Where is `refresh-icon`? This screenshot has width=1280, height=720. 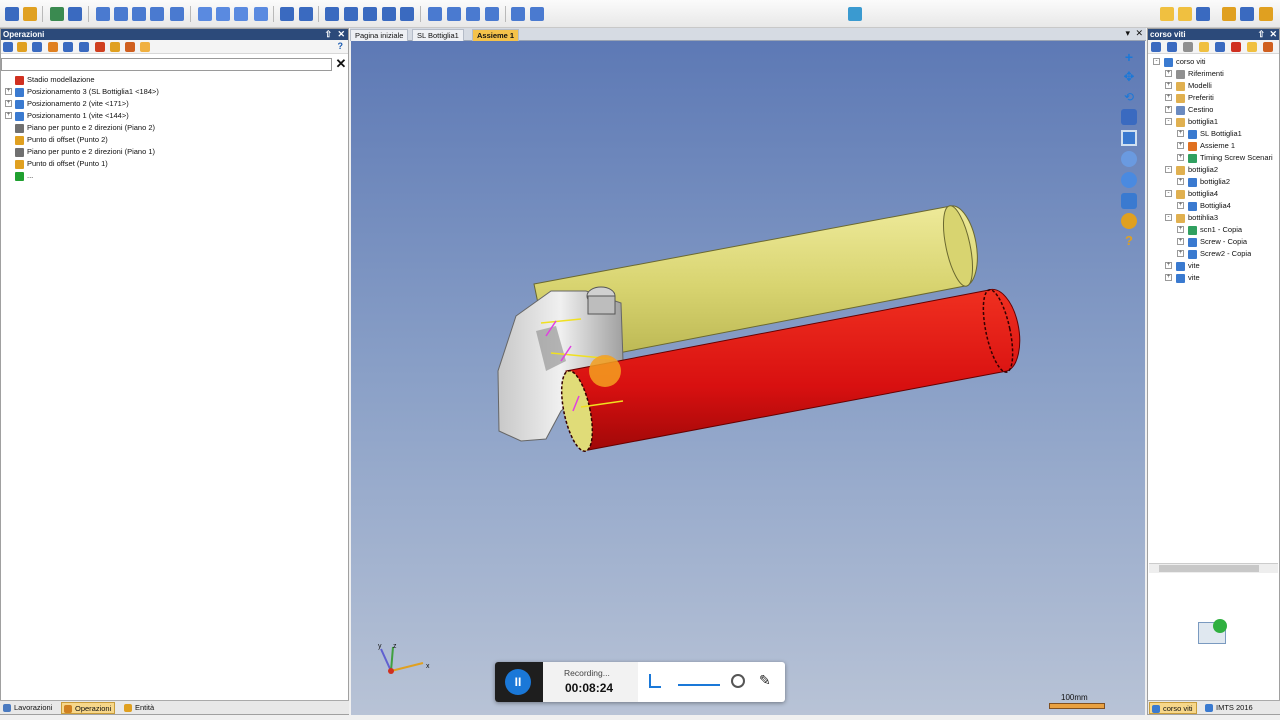 refresh-icon is located at coordinates (1188, 47).